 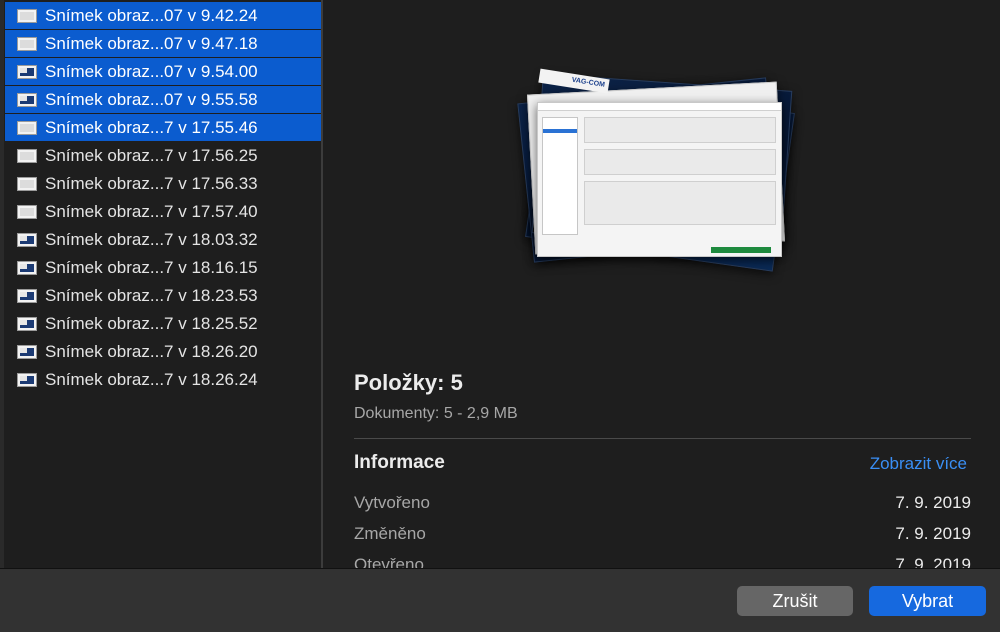 What do you see at coordinates (560, 176) in the screenshot?
I see `window-sidebar` at bounding box center [560, 176].